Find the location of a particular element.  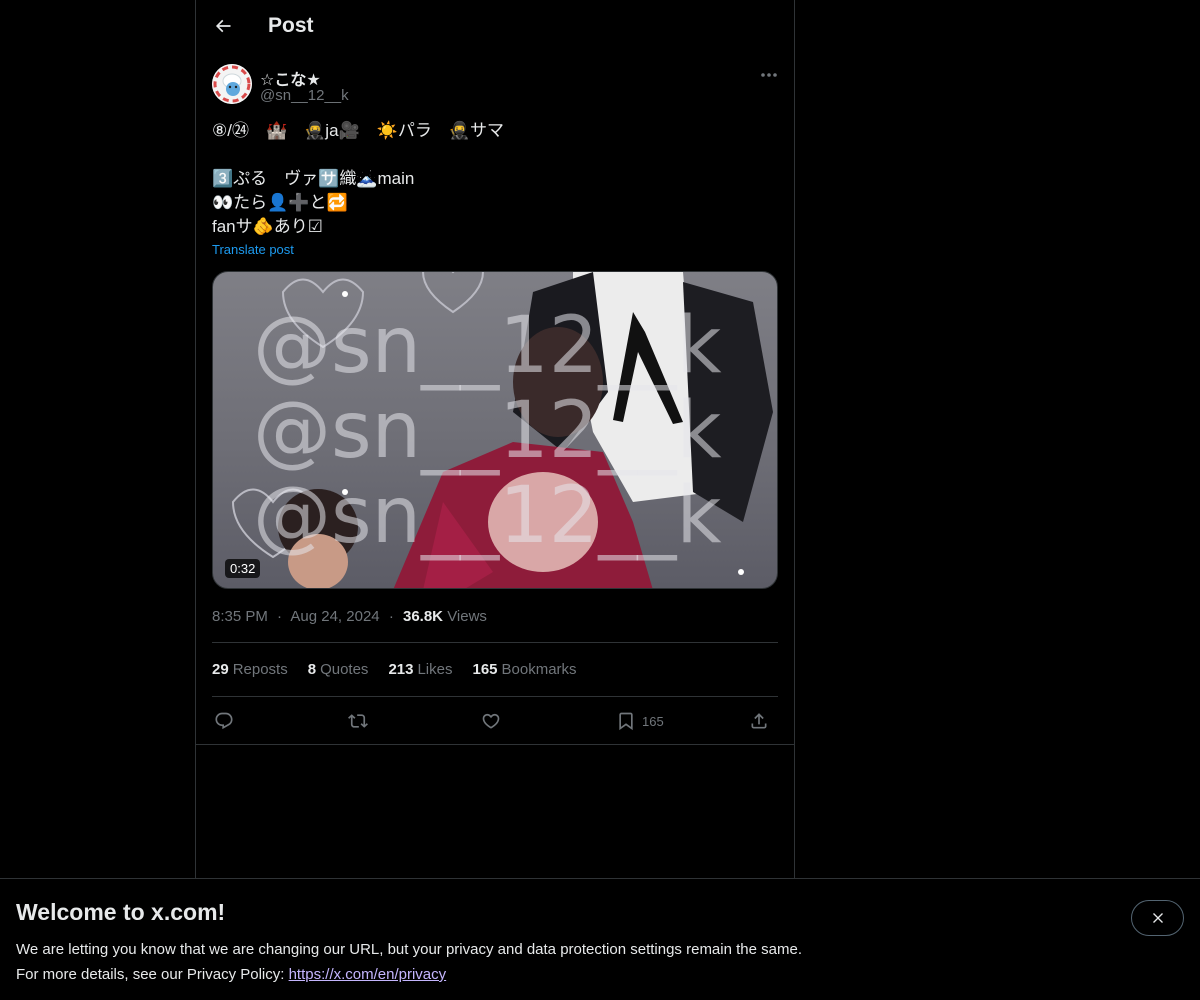

close-icon is located at coordinates (1157, 918).